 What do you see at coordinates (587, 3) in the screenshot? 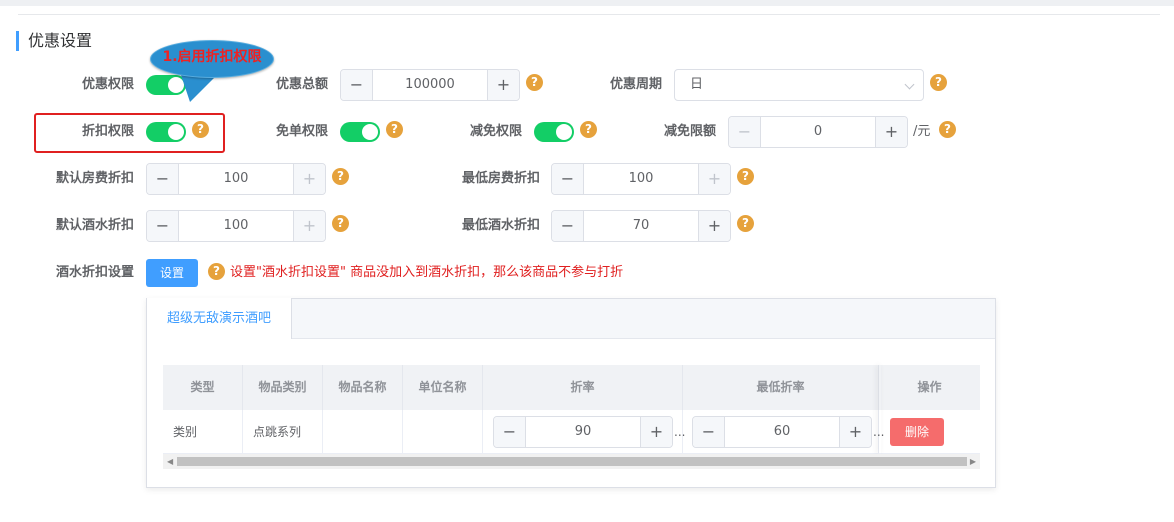
I see `top-bar` at bounding box center [587, 3].